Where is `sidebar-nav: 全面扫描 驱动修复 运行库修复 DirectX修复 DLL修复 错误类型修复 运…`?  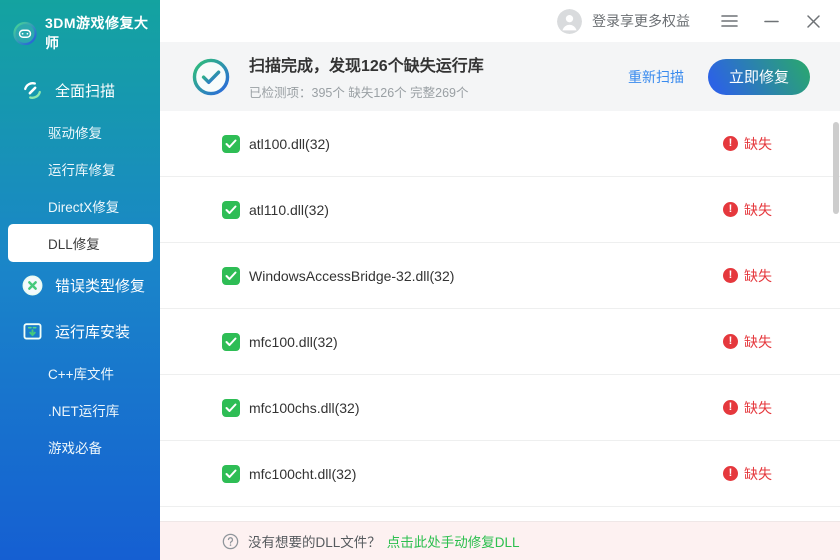 sidebar-nav: 全面扫描 驱动修复 运行库修复 DirectX修复 DLL修复 错误类型修复 运… is located at coordinates (80, 266).